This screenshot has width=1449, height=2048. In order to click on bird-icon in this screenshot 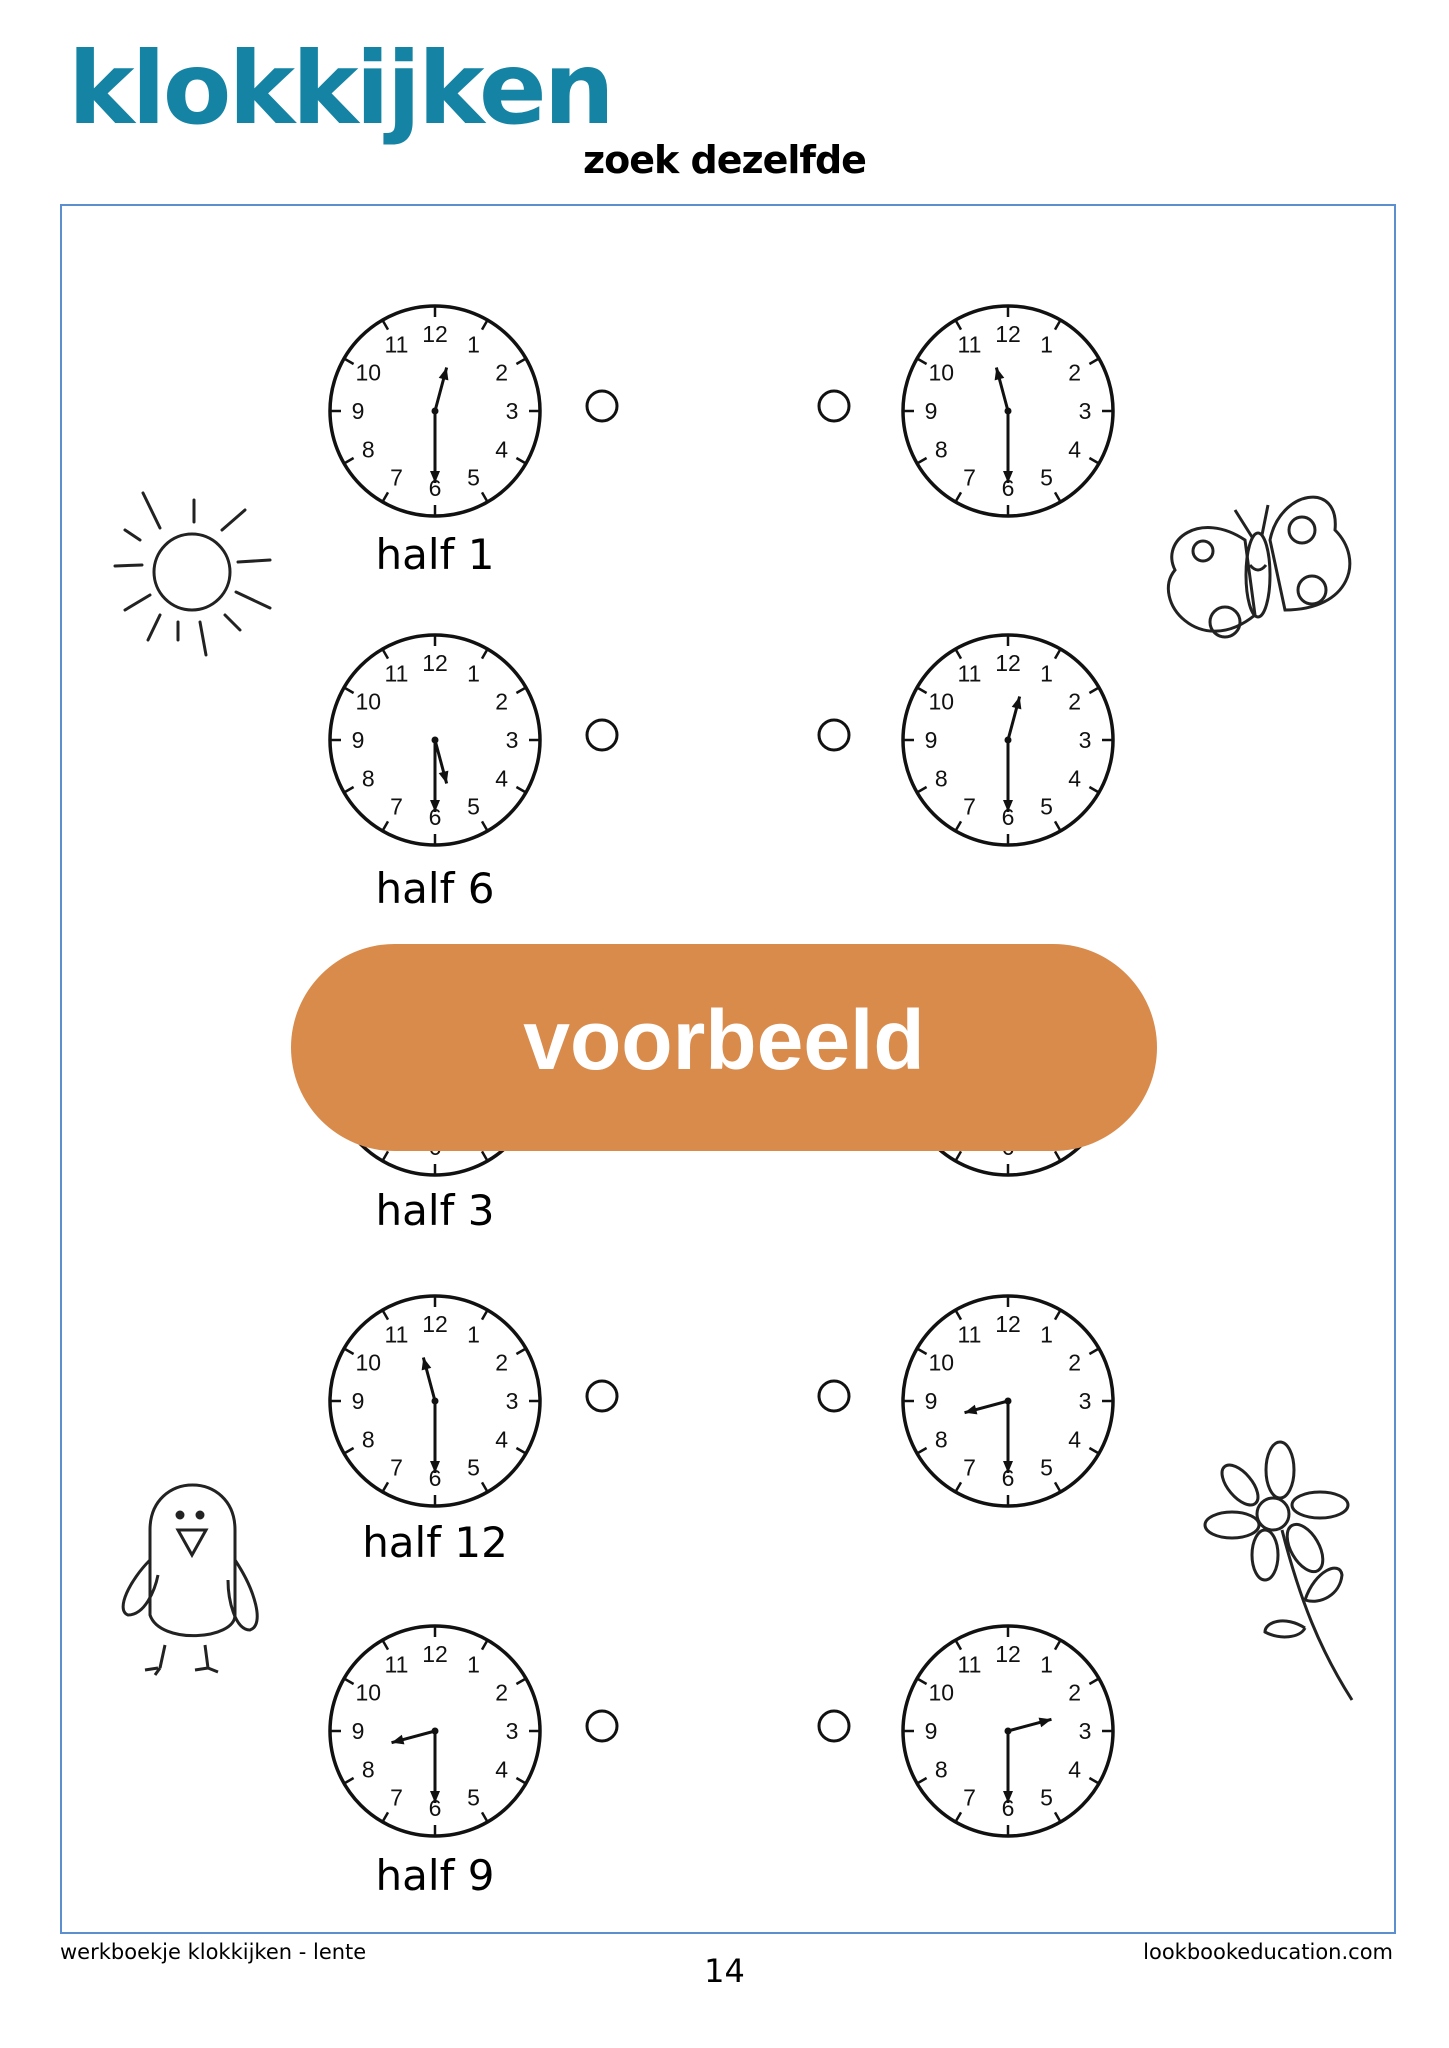, I will do `click(190, 1579)`.